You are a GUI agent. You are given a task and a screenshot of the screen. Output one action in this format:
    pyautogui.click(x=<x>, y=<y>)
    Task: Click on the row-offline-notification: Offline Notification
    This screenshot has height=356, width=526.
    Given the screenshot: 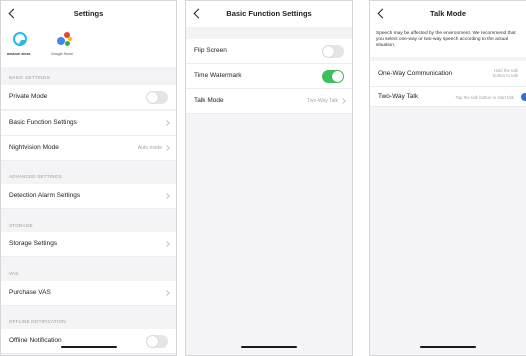 What is the action you would take?
    pyautogui.click(x=88, y=341)
    